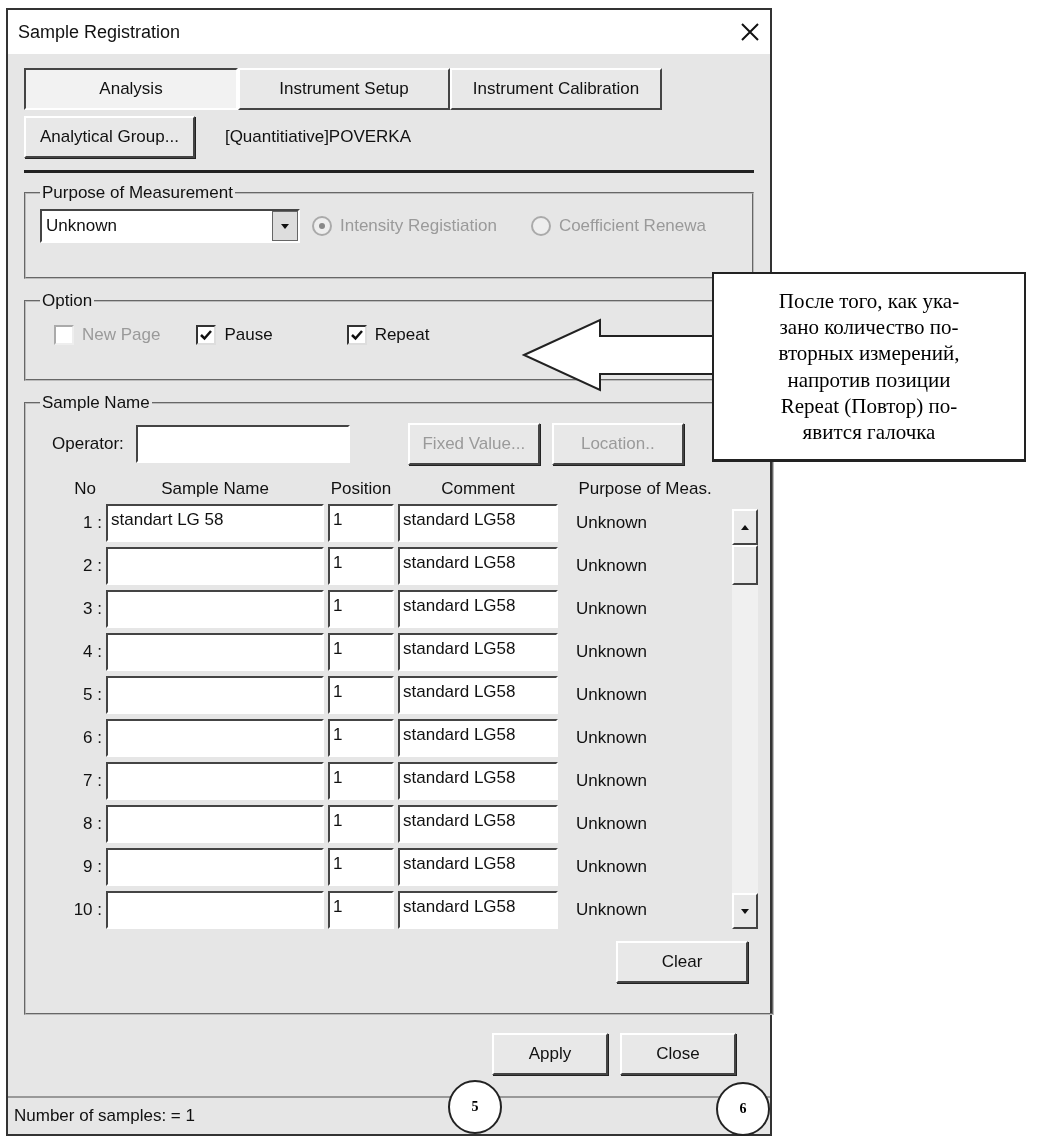  I want to click on row-number: 1 :, so click(92, 523).